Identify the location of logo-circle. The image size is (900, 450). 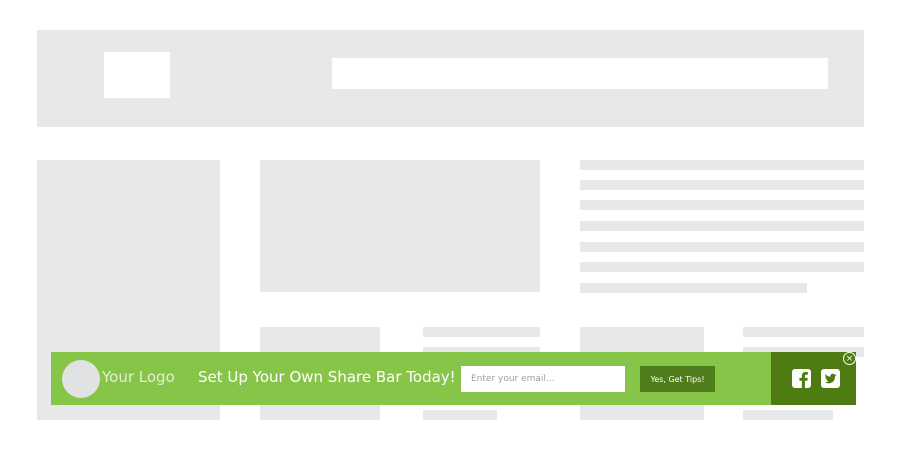
(81, 379).